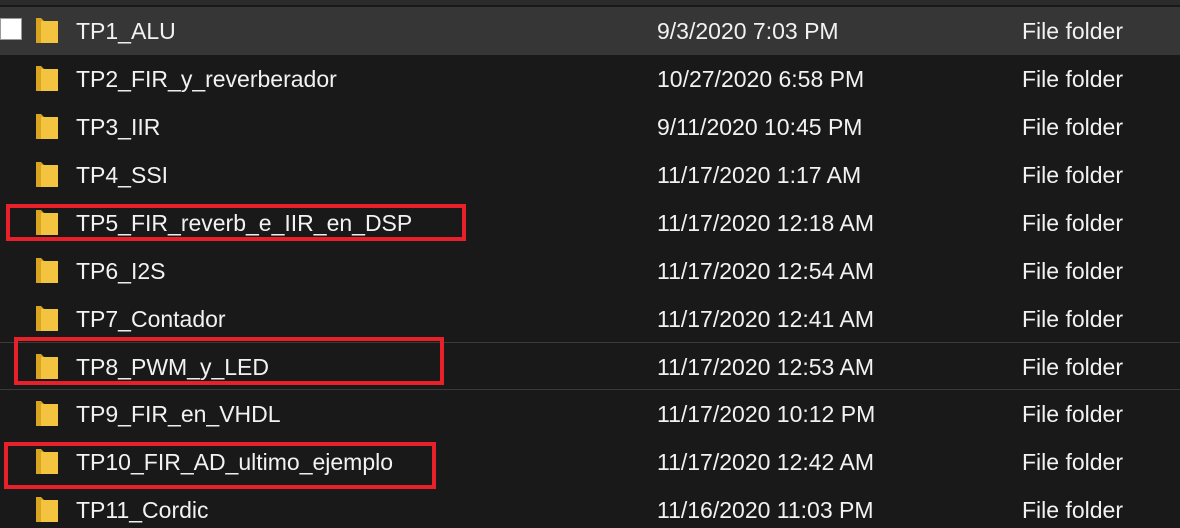  I want to click on date-modified: 11/17/2020 12:18 AM, so click(765, 223).